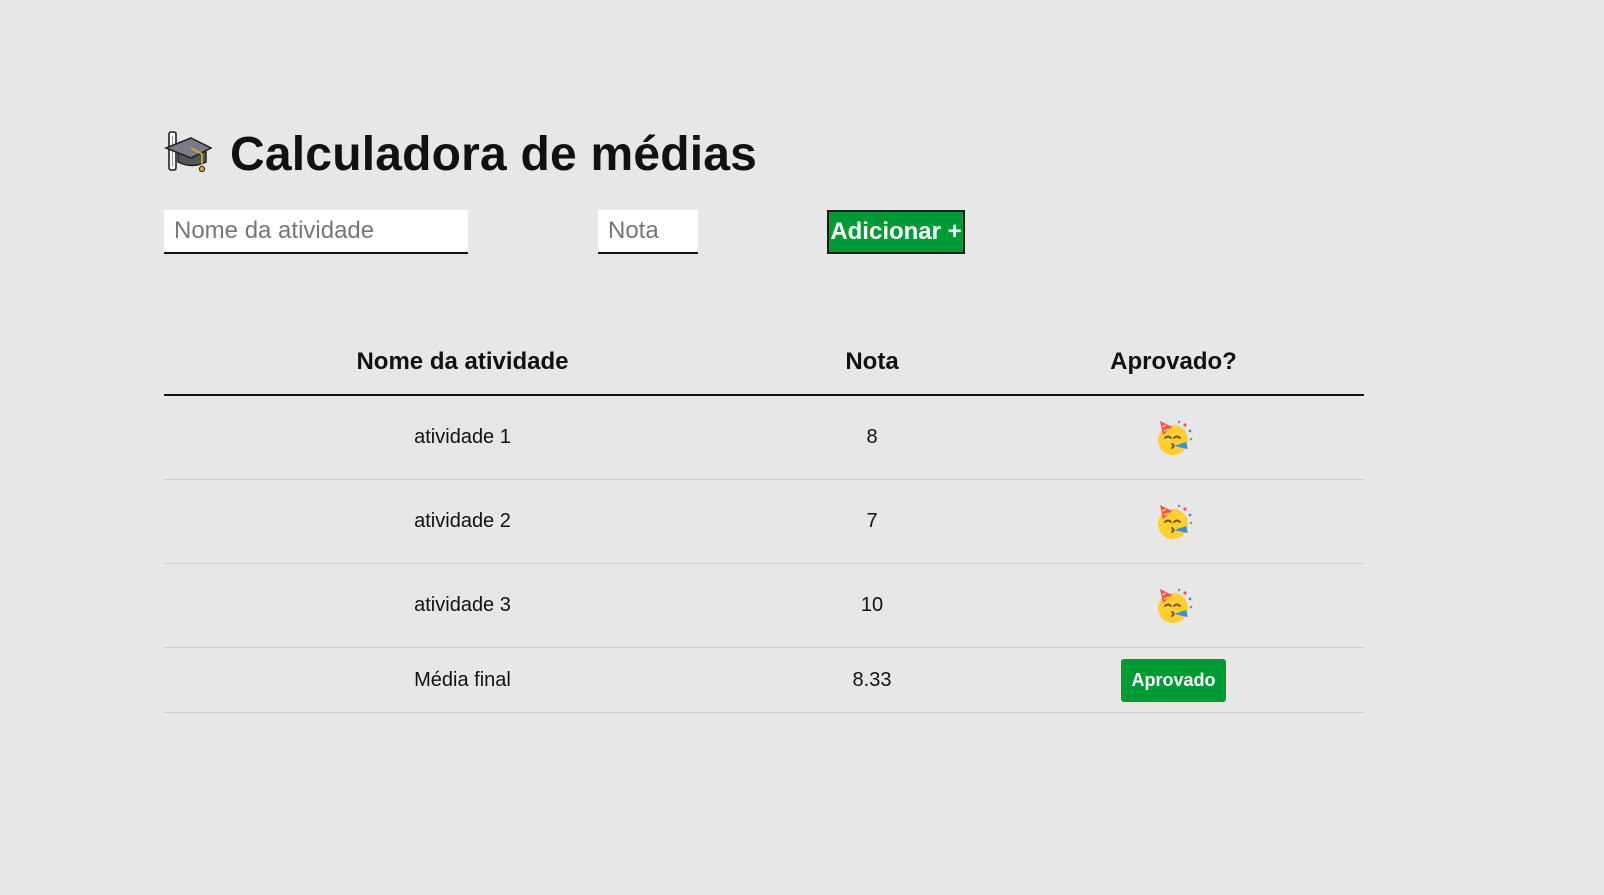 The image size is (1604, 895). Describe the element at coordinates (872, 363) in the screenshot. I see `column-header-grade: Nota` at that location.